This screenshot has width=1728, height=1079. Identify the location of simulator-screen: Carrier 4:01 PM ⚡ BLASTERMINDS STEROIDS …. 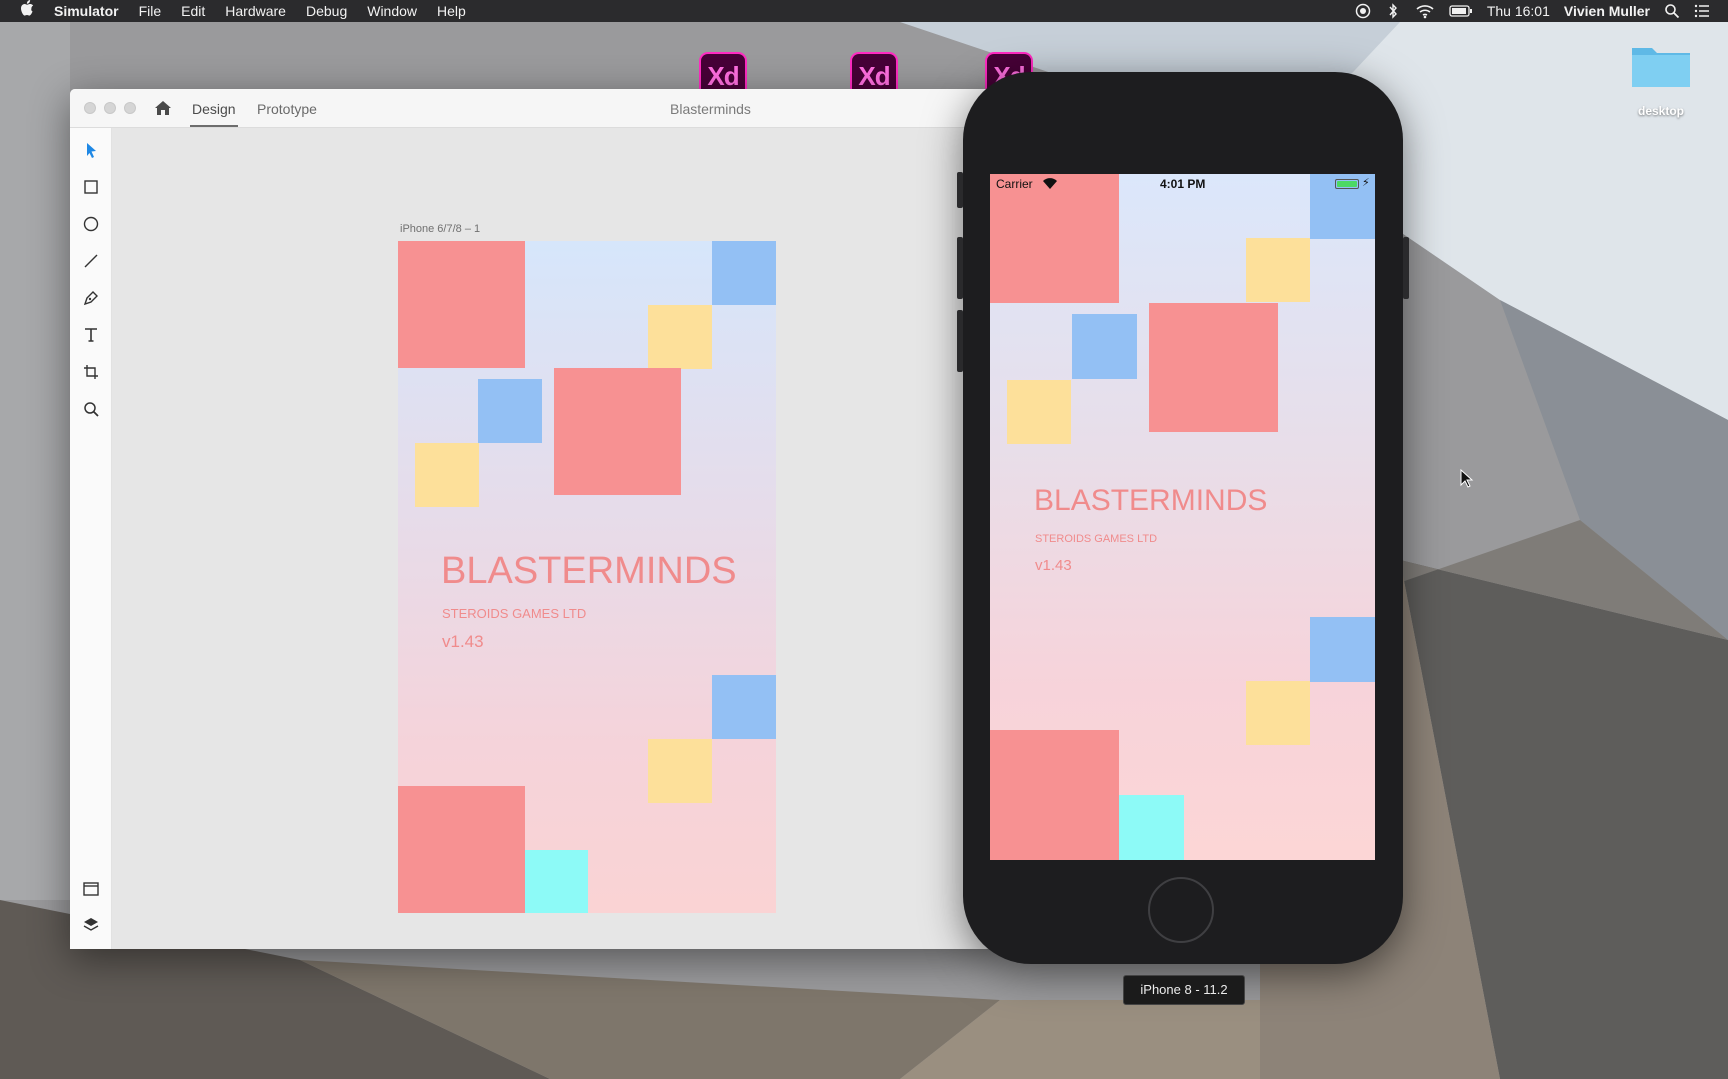
(1182, 517).